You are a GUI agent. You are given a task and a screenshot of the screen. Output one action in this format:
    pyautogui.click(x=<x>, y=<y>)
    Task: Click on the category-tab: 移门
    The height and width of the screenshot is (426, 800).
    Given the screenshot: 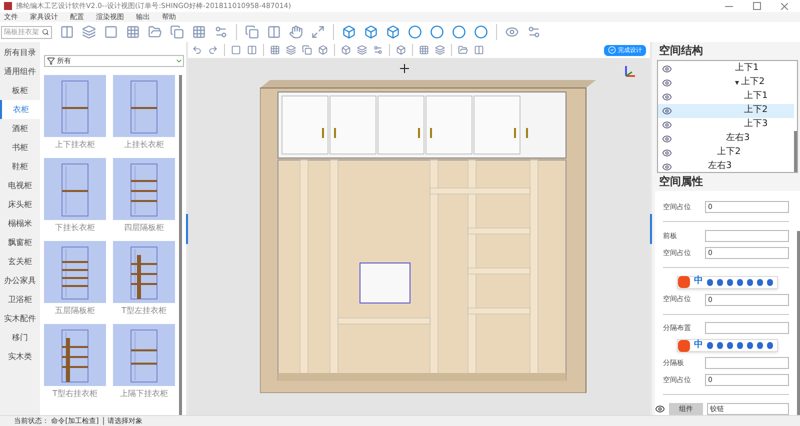 What is the action you would take?
    pyautogui.click(x=20, y=337)
    